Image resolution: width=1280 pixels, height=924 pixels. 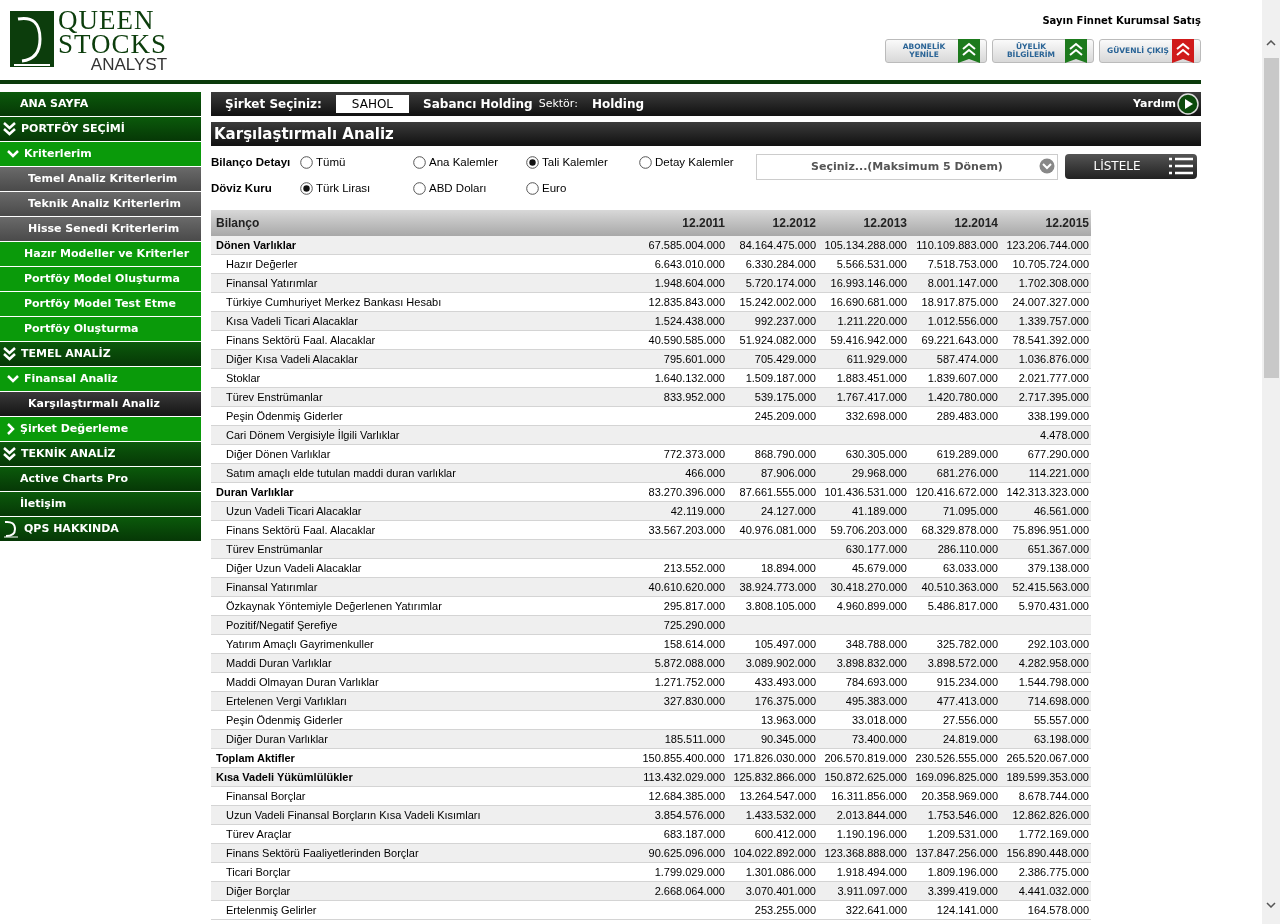 I want to click on table-cell-text: 1.767.417.000, so click(x=871, y=398).